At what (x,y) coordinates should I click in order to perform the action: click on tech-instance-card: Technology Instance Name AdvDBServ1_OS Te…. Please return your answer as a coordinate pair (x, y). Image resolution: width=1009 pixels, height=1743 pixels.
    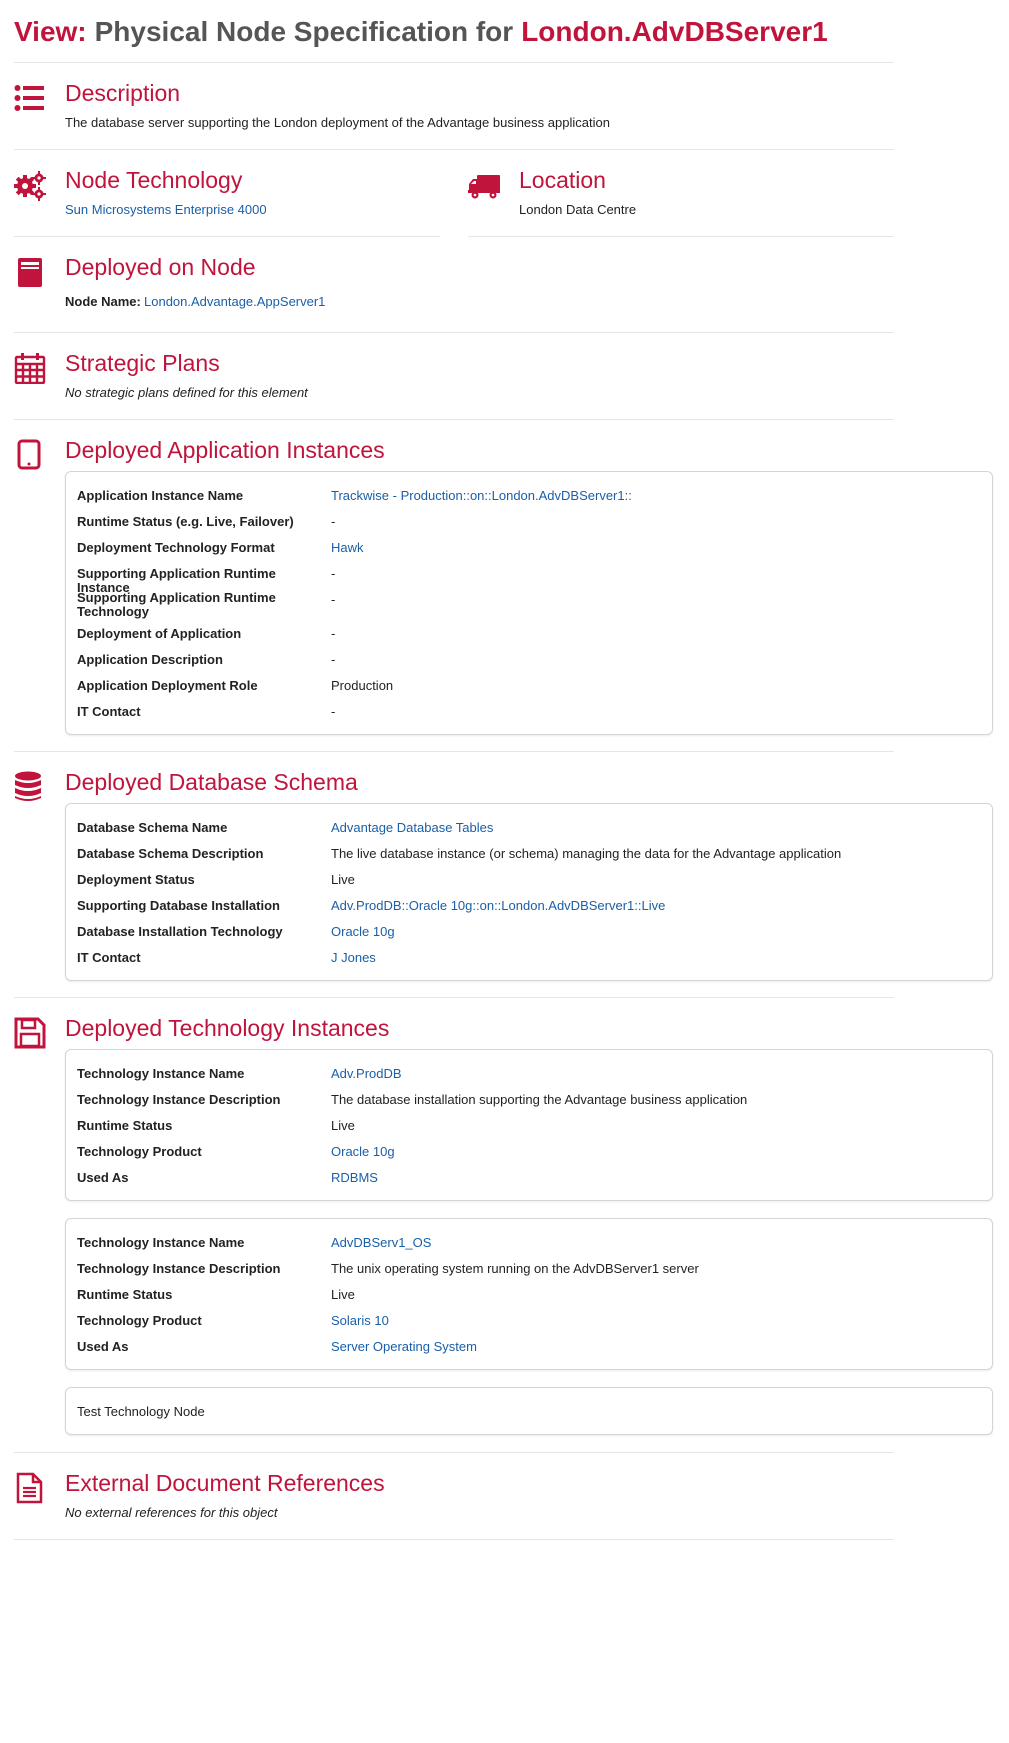
    Looking at the image, I should click on (529, 1294).